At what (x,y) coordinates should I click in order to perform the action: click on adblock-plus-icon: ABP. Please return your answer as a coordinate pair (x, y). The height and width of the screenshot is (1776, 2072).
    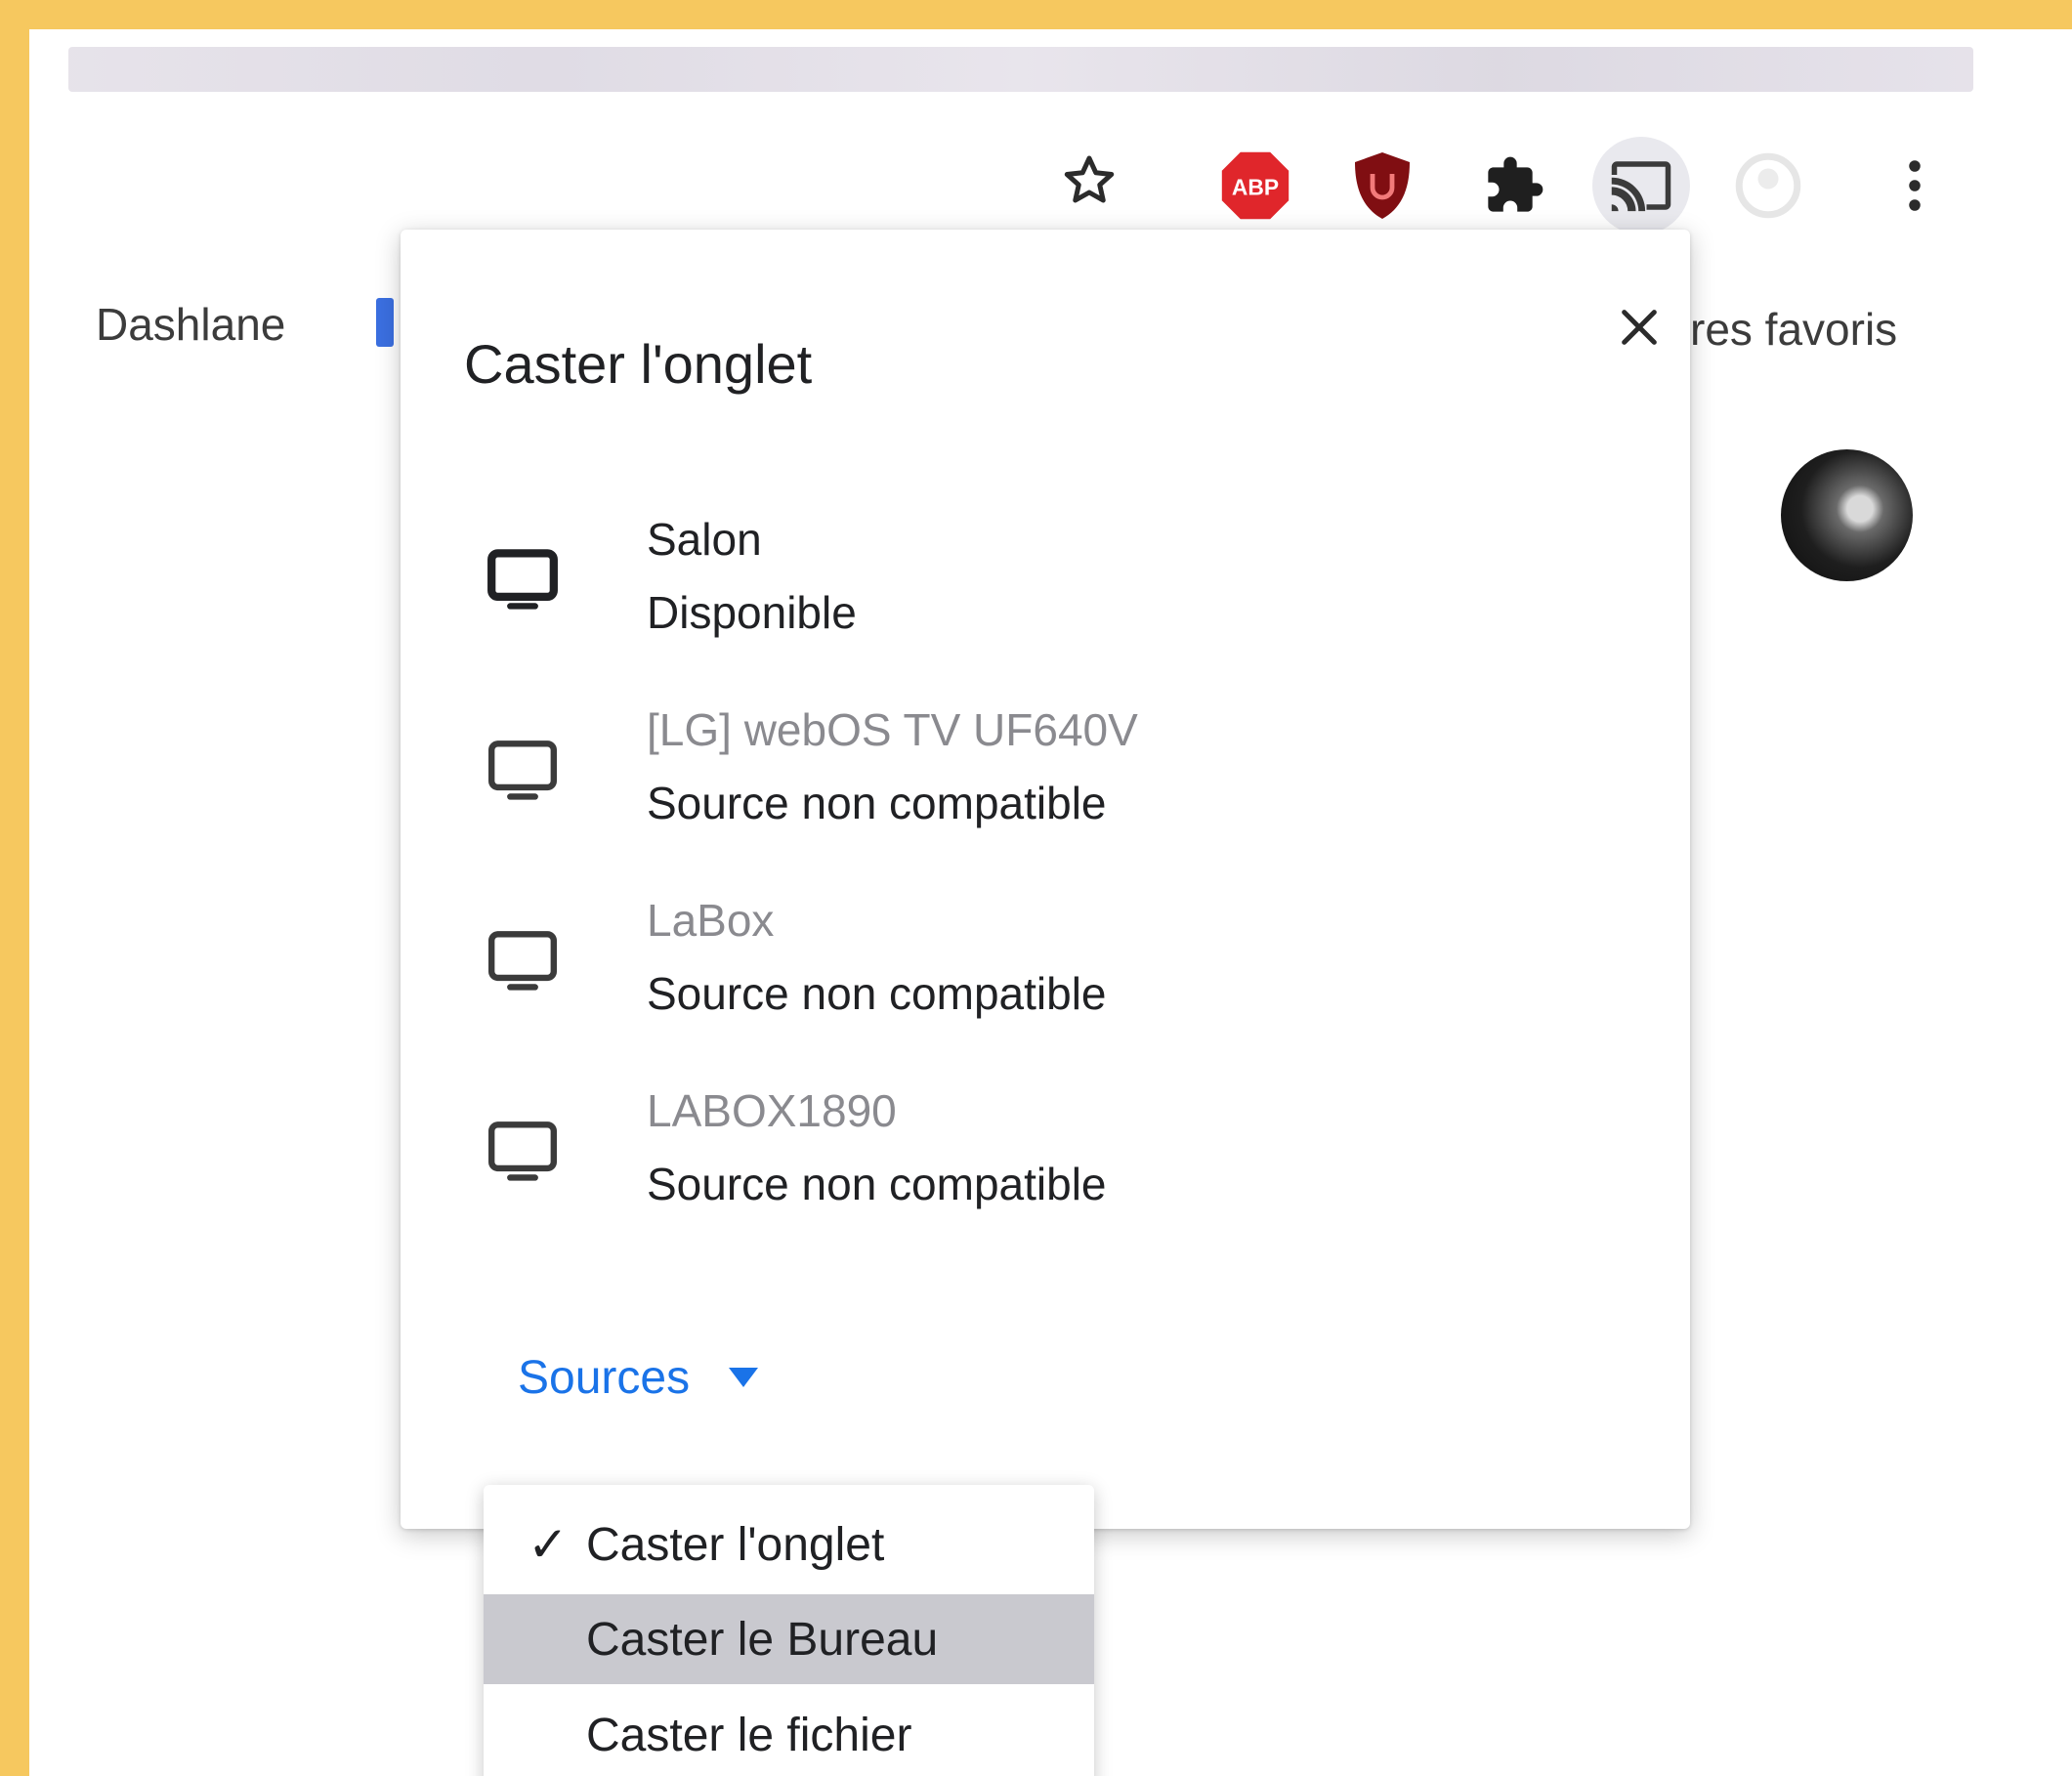
    Looking at the image, I should click on (1255, 186).